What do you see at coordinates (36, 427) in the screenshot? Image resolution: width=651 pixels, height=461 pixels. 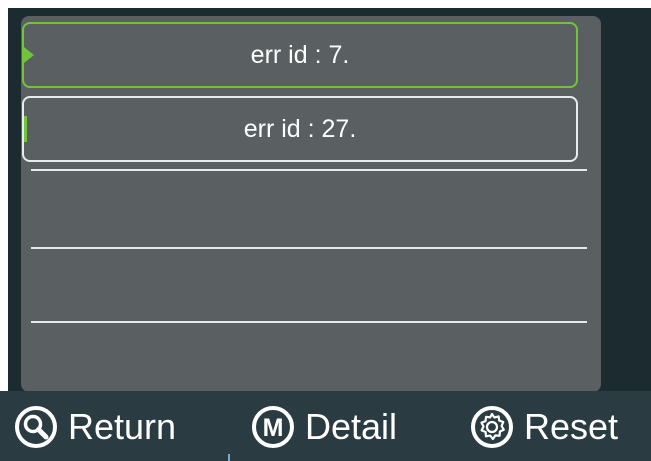 I see `search-icon` at bounding box center [36, 427].